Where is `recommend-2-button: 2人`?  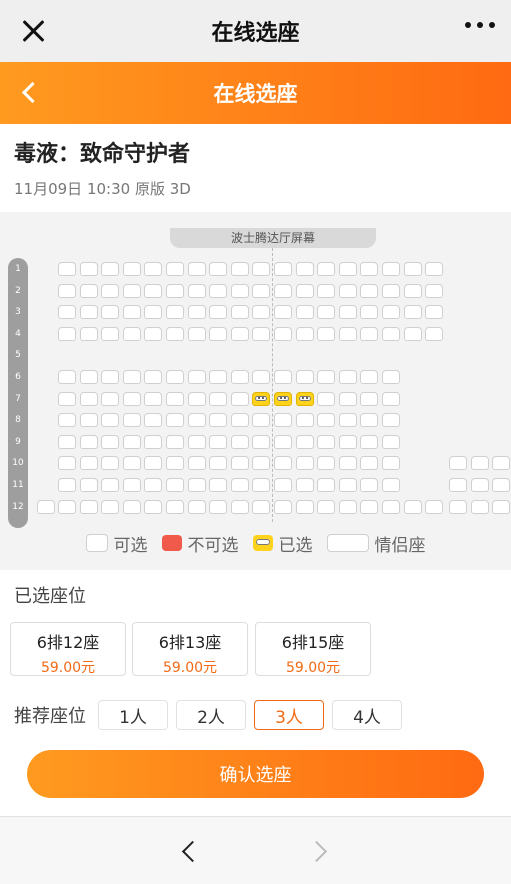 recommend-2-button: 2人 is located at coordinates (211, 715).